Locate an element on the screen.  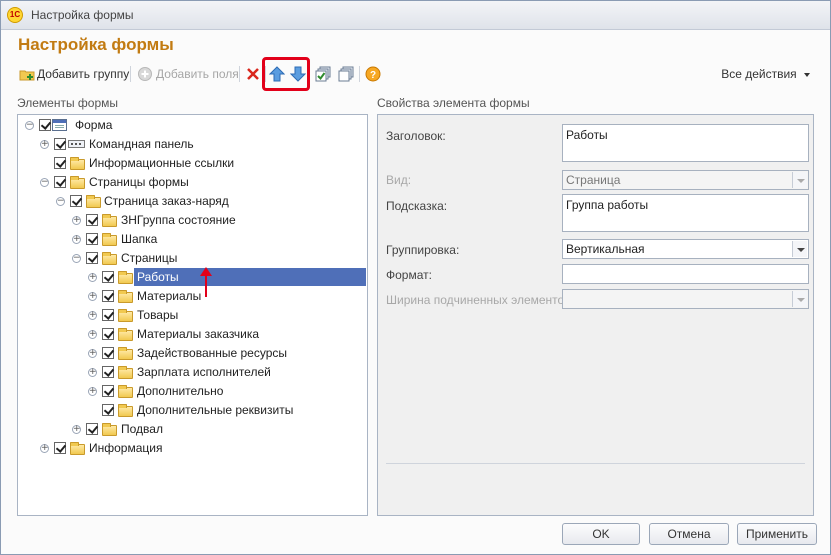
delete-button is located at coordinates (253, 74).